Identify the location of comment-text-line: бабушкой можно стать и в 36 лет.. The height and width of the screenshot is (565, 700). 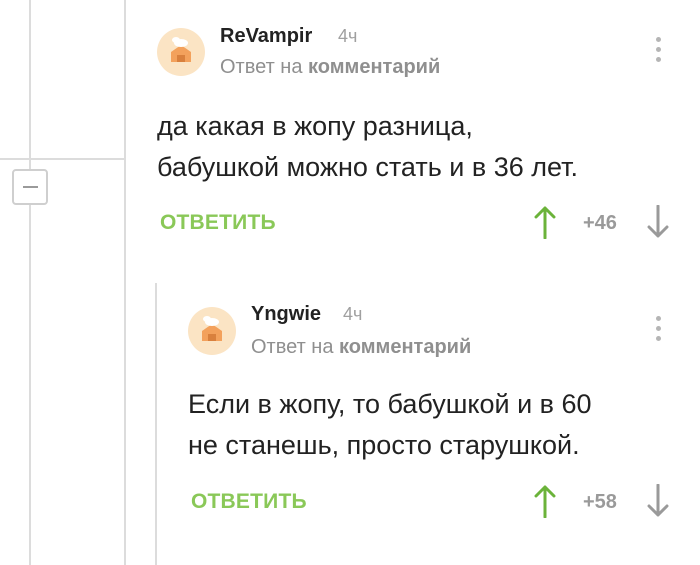
(368, 167).